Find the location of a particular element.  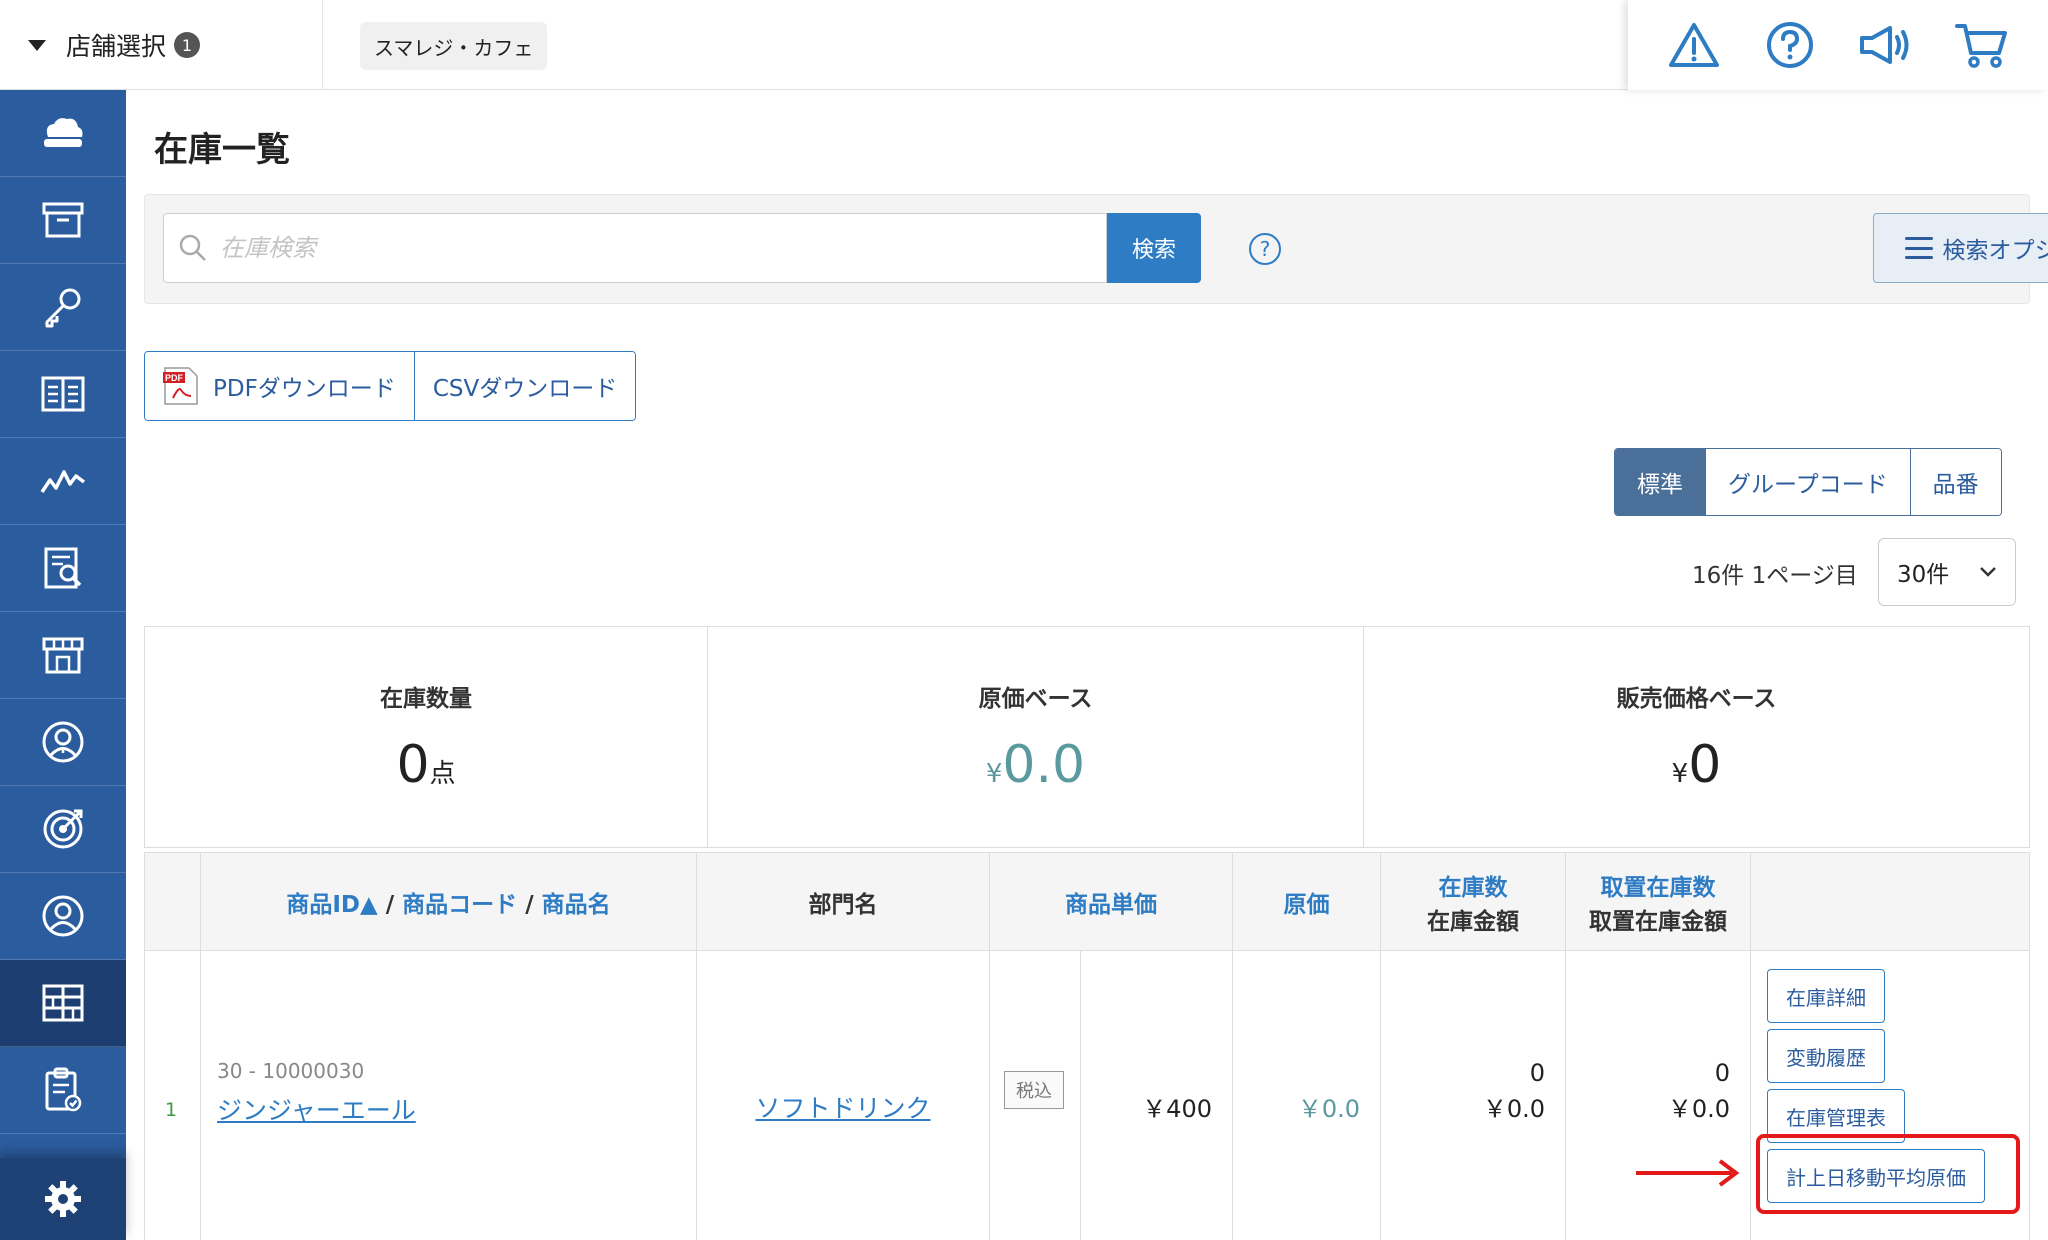

book-icon is located at coordinates (63, 394).